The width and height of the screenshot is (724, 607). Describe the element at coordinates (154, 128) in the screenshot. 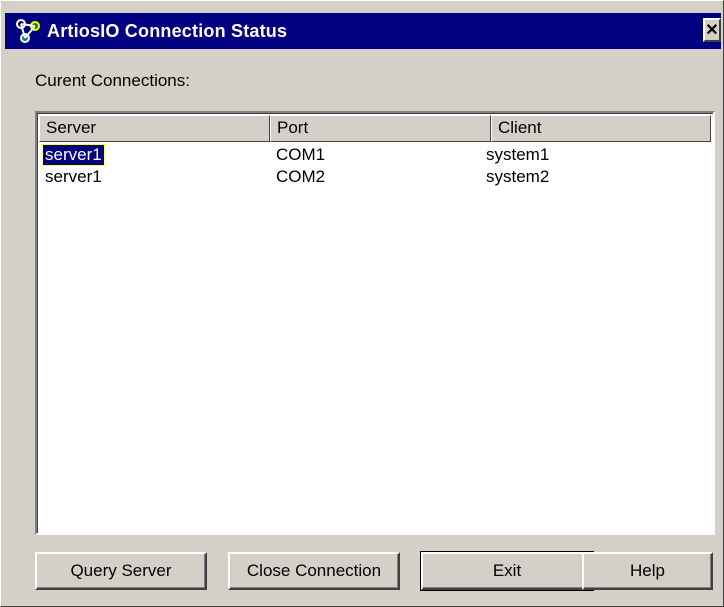

I see `column-header-server: Server` at that location.